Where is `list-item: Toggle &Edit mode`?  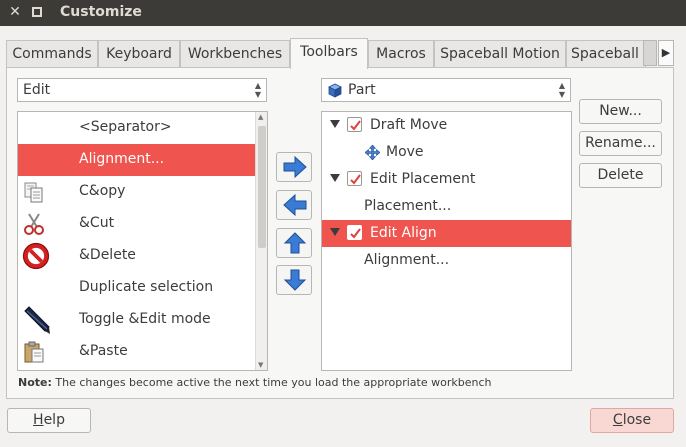 list-item: Toggle &Edit mode is located at coordinates (137, 320).